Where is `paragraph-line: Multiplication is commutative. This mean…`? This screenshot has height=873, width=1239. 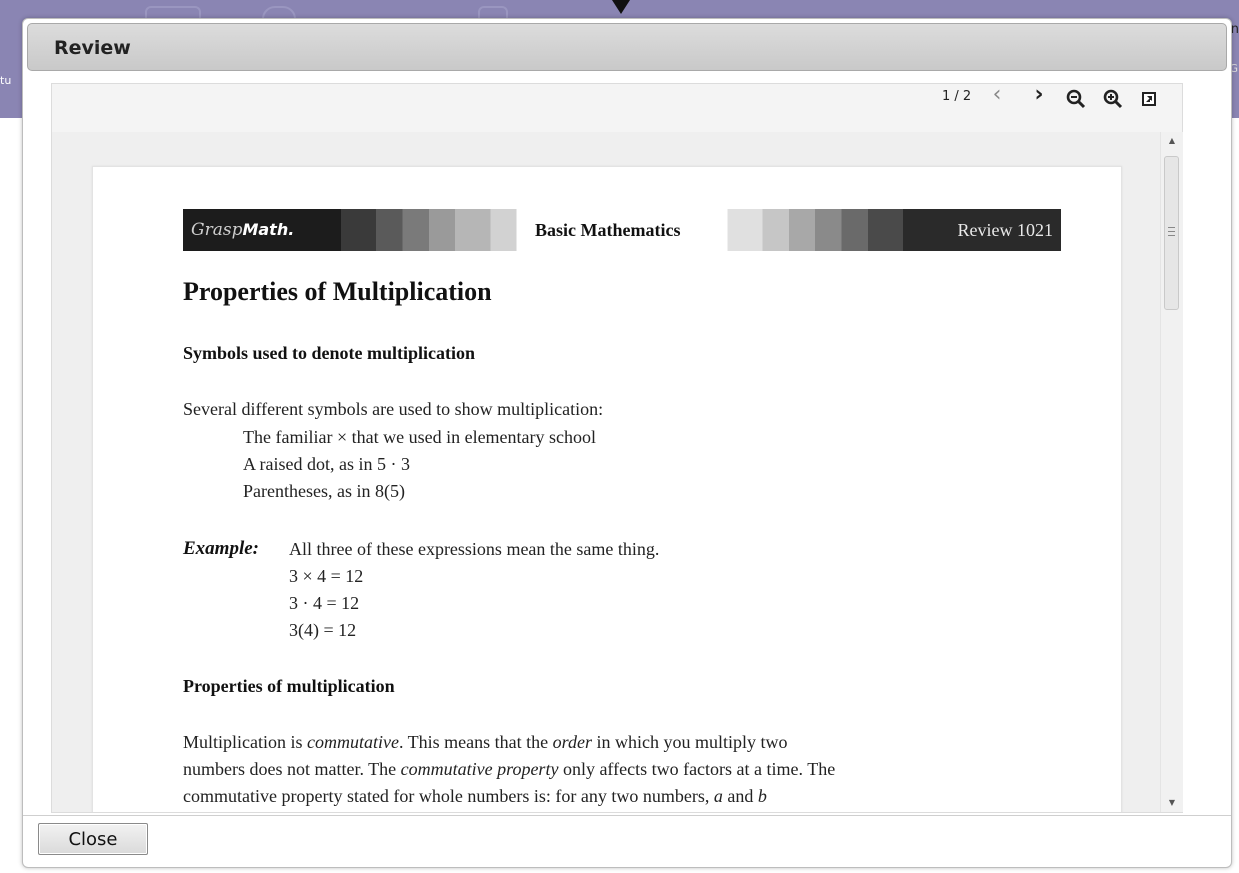 paragraph-line: Multiplication is commutative. This mean… is located at coordinates (485, 742).